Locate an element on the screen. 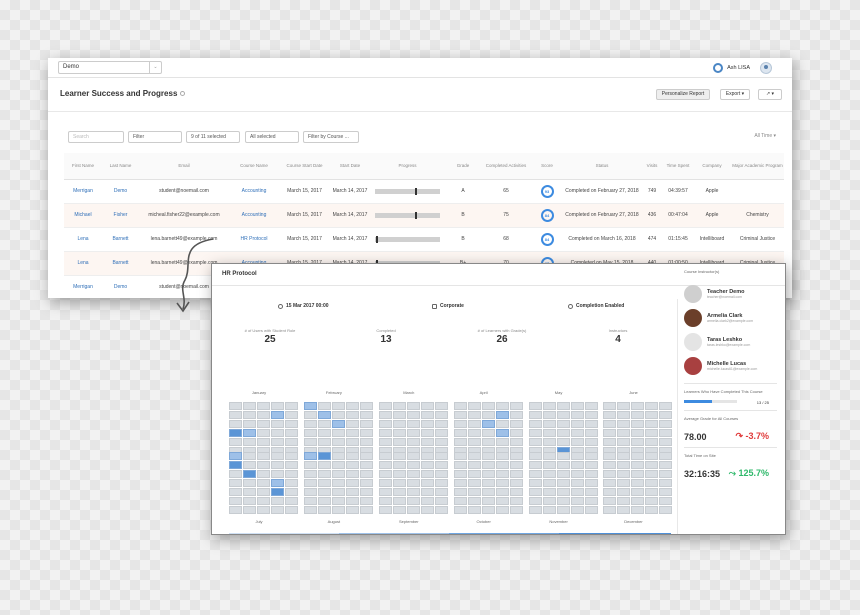  column-header: Email is located at coordinates (184, 166).